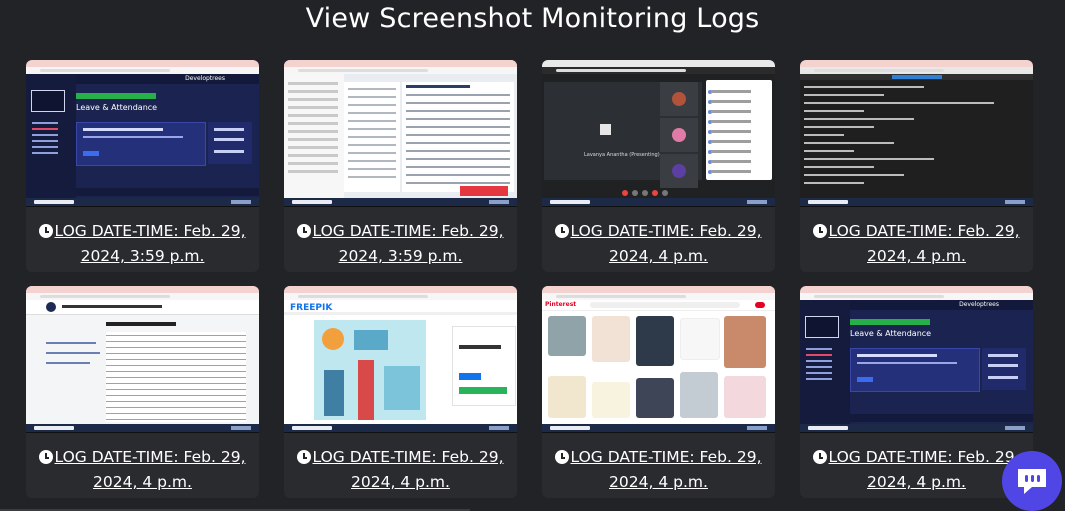 This screenshot has height=511, width=1065. What do you see at coordinates (658, 133) in the screenshot?
I see `log-screenshot-thumbnail: Lavanya Anantha (Presenting)` at bounding box center [658, 133].